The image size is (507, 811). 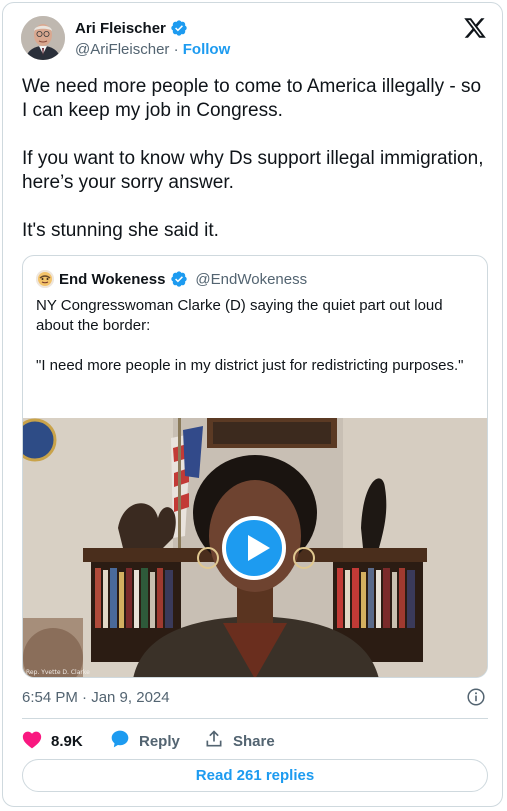 What do you see at coordinates (32, 741) in the screenshot?
I see `heart-icon` at bounding box center [32, 741].